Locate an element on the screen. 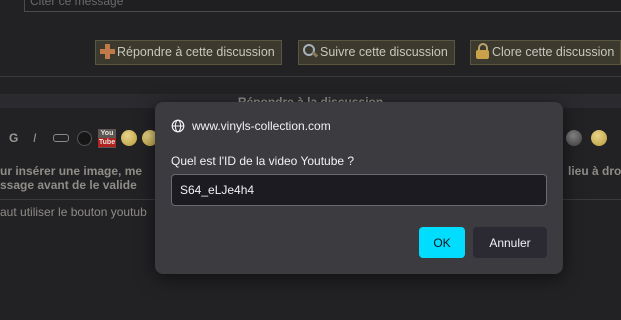 The image size is (621, 320). dialog-origin: www.vinyls-collection.com is located at coordinates (261, 126).